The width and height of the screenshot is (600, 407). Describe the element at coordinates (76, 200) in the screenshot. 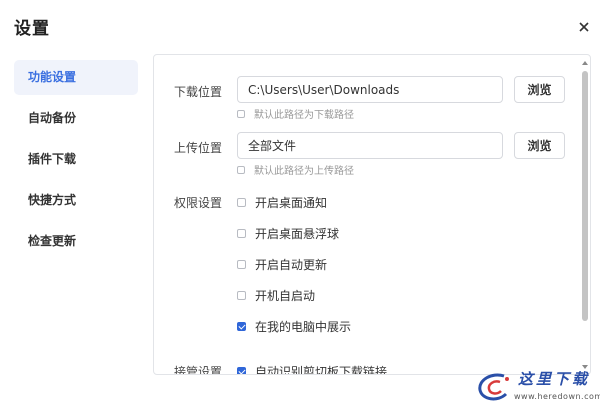

I see `sidebar-item-shortcuts: 快捷方式` at that location.